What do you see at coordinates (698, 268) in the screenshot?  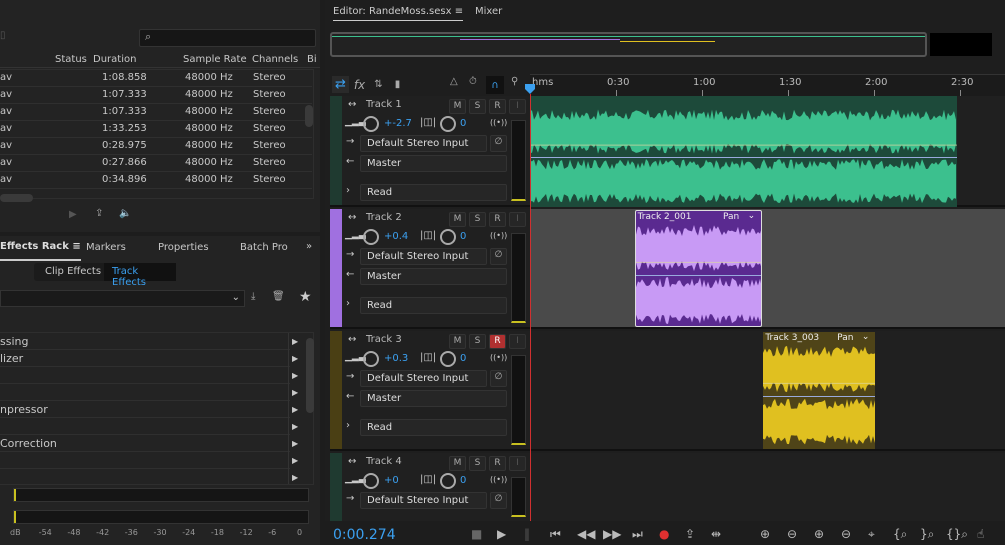 I see `audio-clip: Track 2_001 Pan ⌄` at bounding box center [698, 268].